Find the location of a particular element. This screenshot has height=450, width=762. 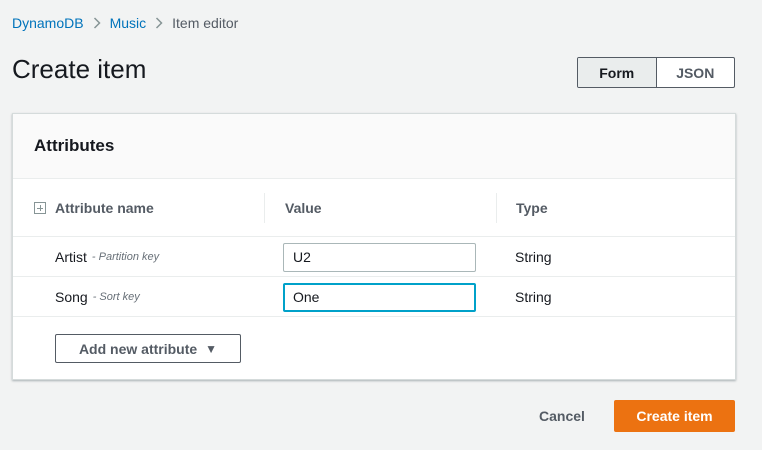

attribute-name-column-label: Attribute name is located at coordinates (104, 208).